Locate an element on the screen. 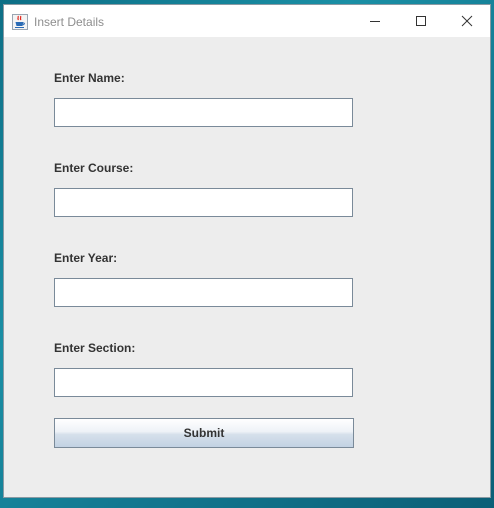 The height and width of the screenshot is (508, 494). minimize-button is located at coordinates (375, 21).